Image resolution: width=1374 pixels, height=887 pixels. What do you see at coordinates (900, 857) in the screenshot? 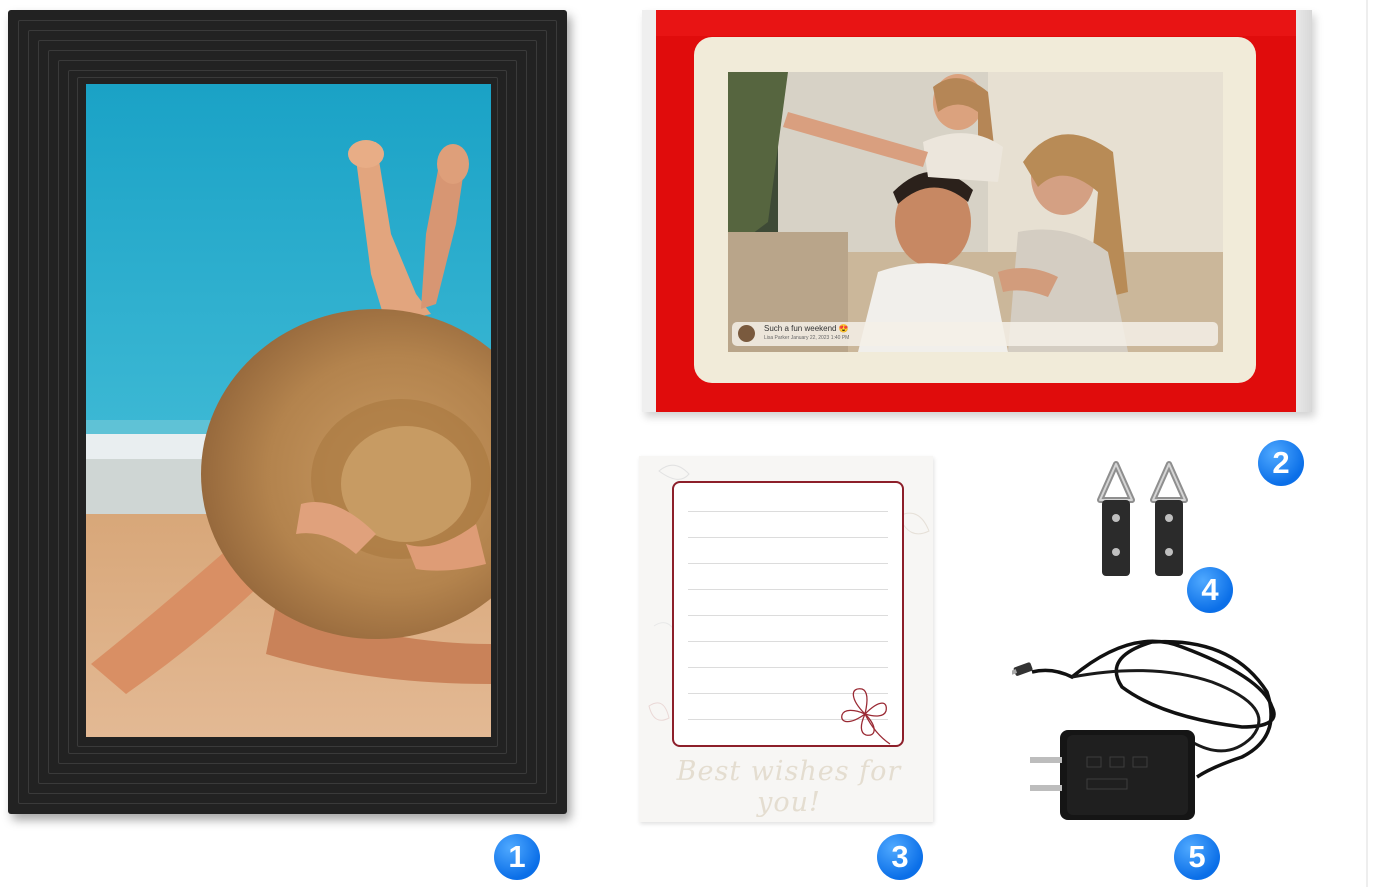
I see `item-badge-3: 3` at bounding box center [900, 857].